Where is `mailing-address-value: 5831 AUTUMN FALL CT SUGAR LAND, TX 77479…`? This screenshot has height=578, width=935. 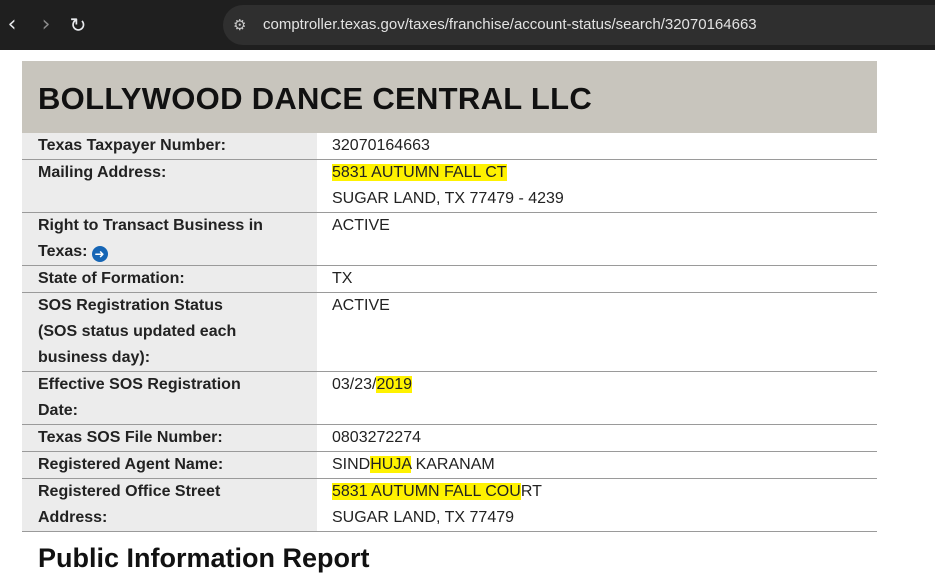
mailing-address-value: 5831 AUTUMN FALL CT SUGAR LAND, TX 77479… is located at coordinates (597, 186).